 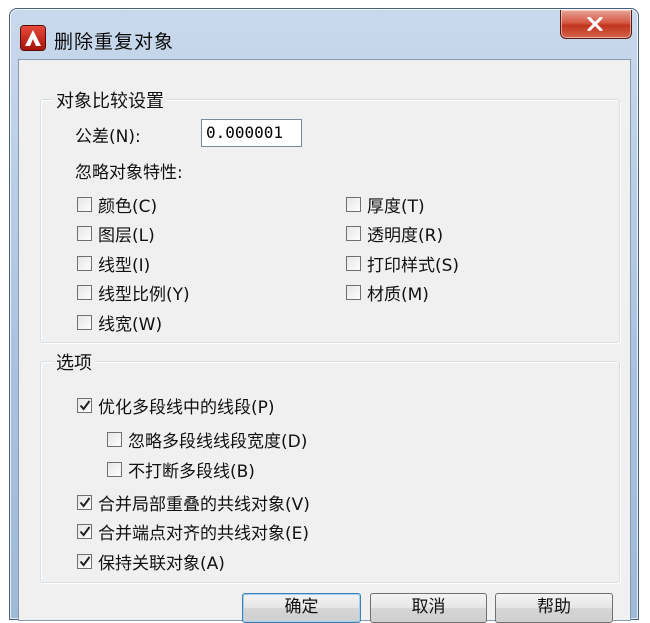 I want to click on compare-settings-title: 对象比较设置, so click(x=110, y=100).